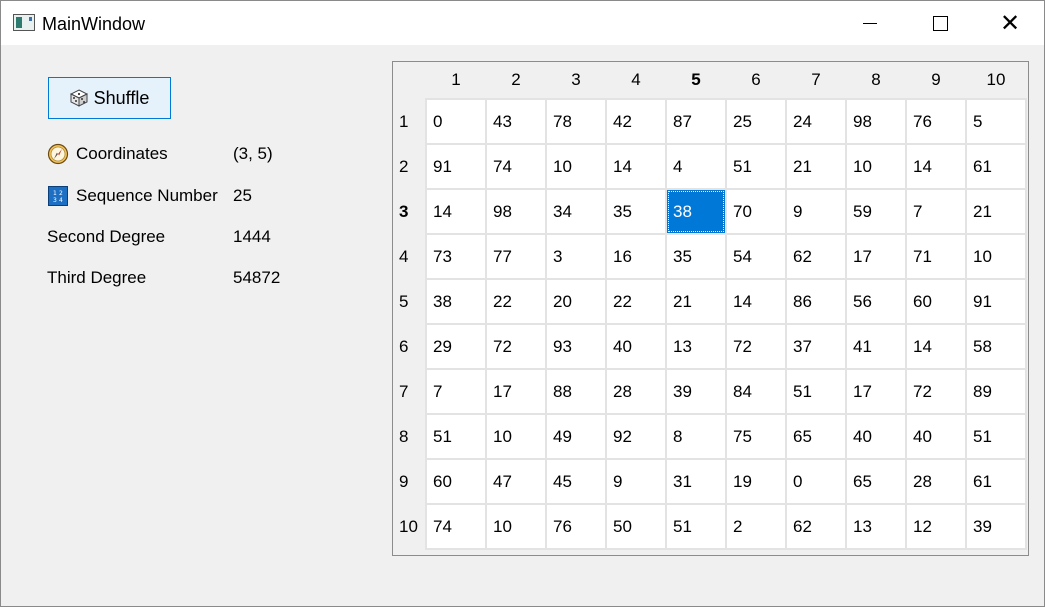 This screenshot has height=607, width=1045. Describe the element at coordinates (516, 481) in the screenshot. I see `grid-cell: 47` at that location.